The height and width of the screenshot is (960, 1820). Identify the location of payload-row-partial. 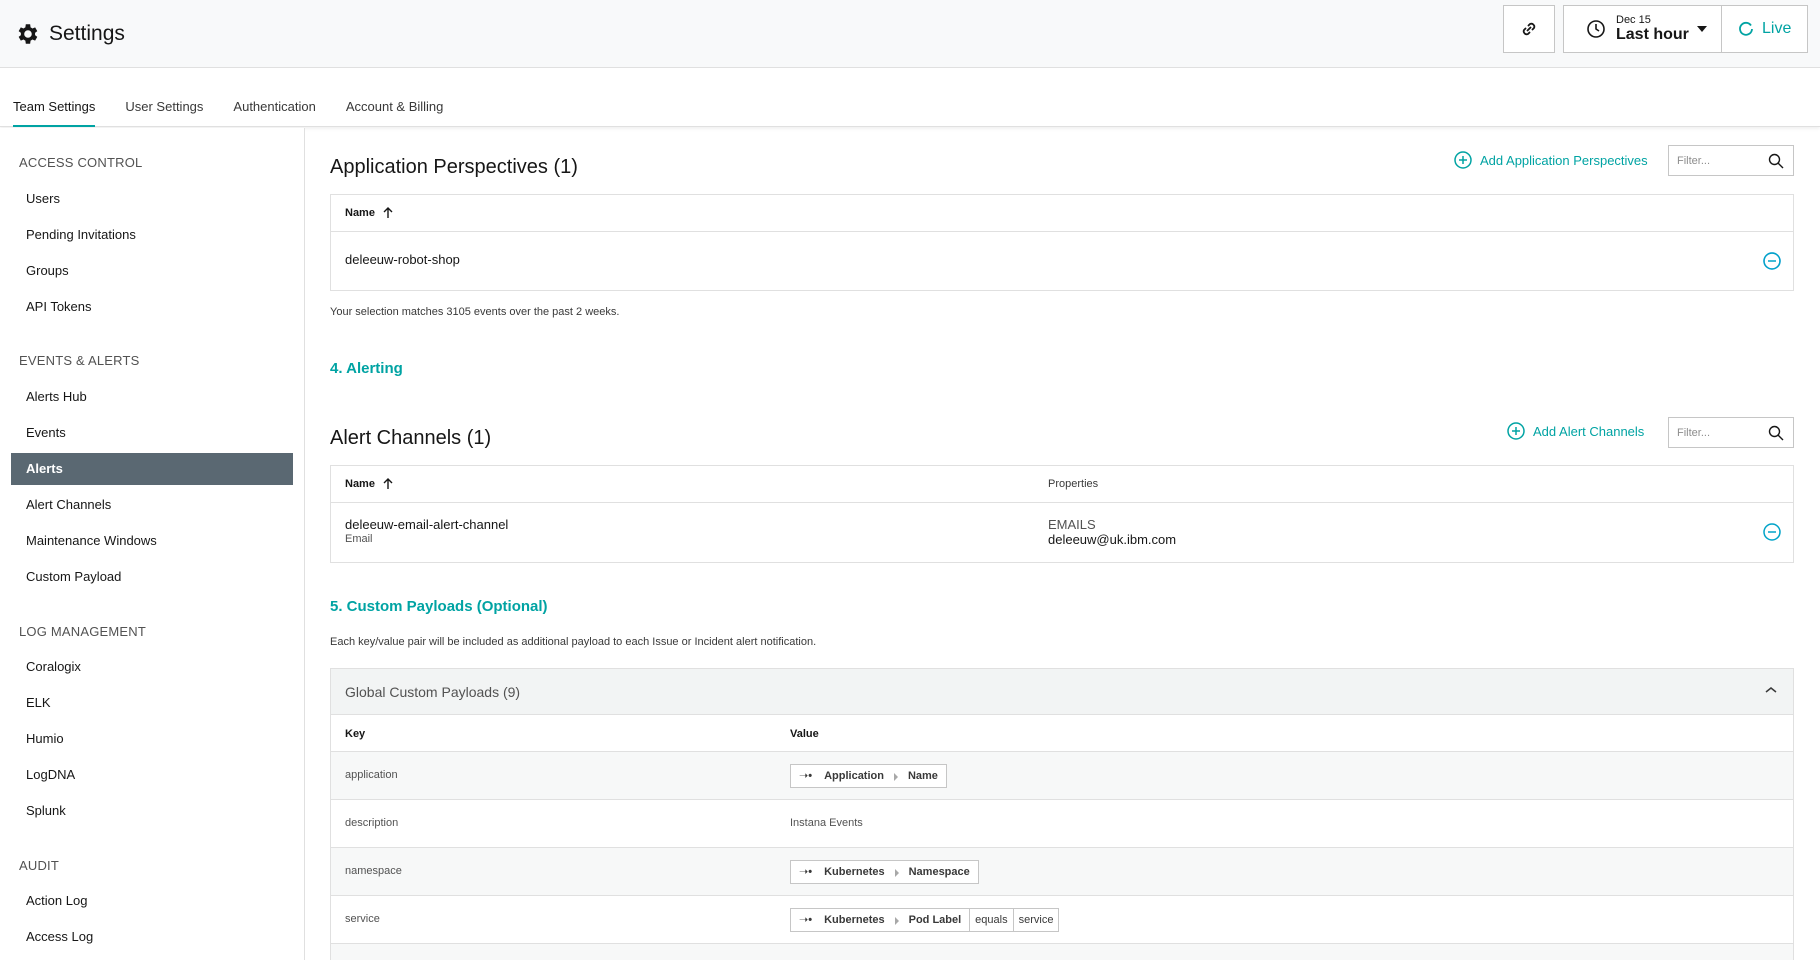
(1062, 952).